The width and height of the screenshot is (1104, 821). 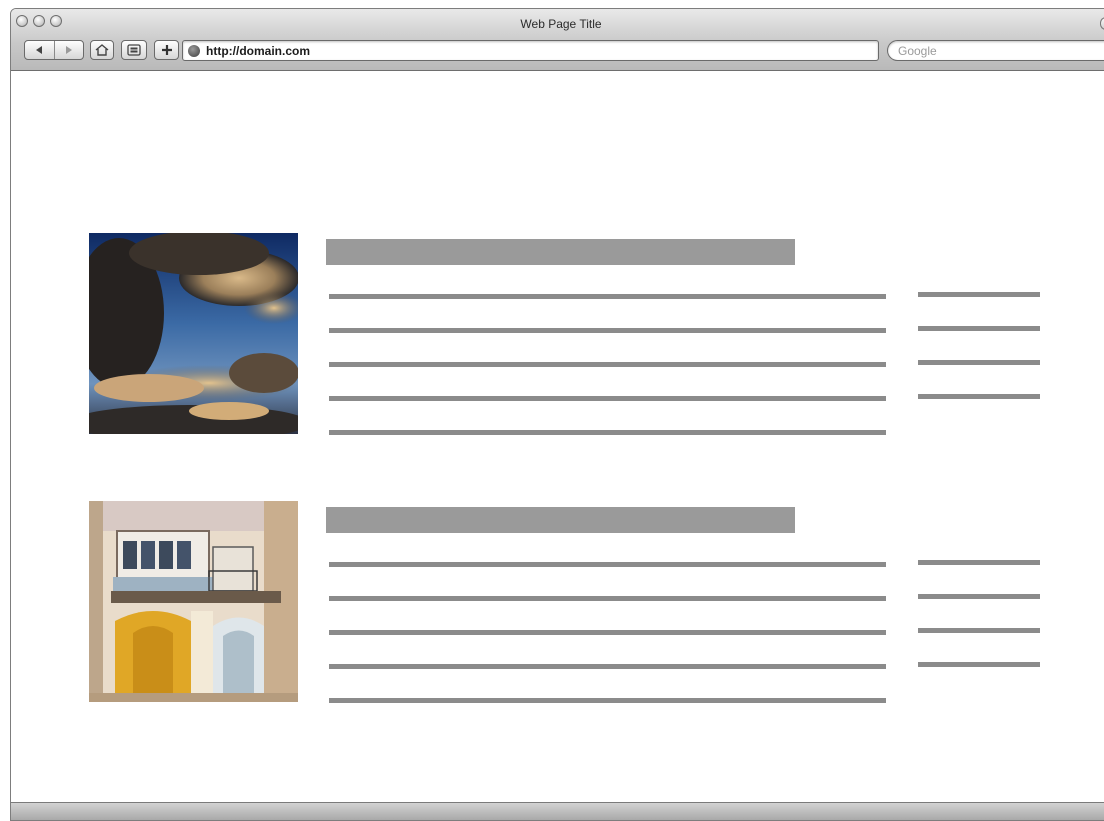 I want to click on plus-icon, so click(x=166, y=50).